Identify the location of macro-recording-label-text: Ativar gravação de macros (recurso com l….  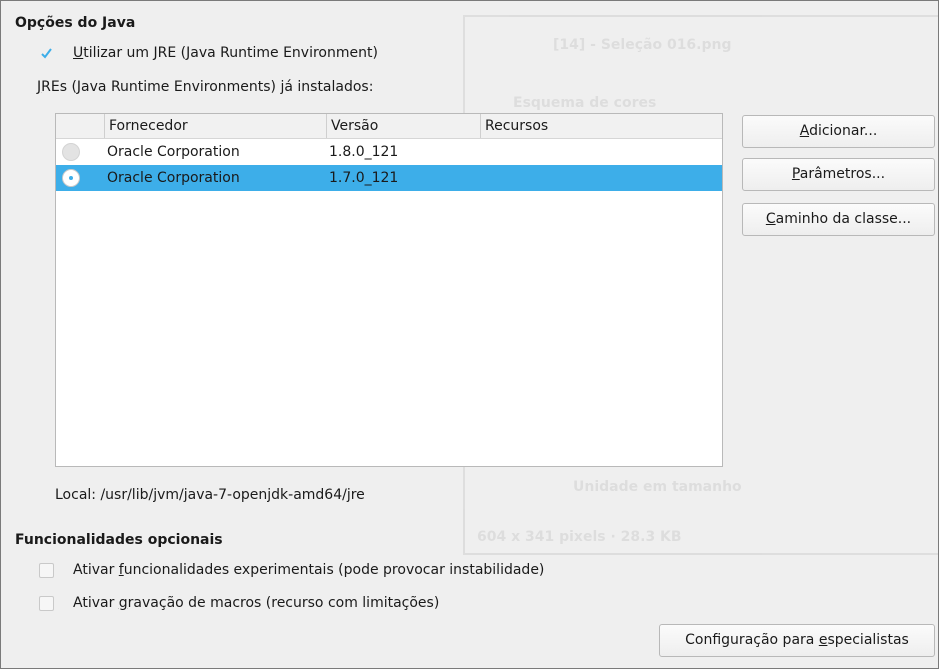
(256, 603).